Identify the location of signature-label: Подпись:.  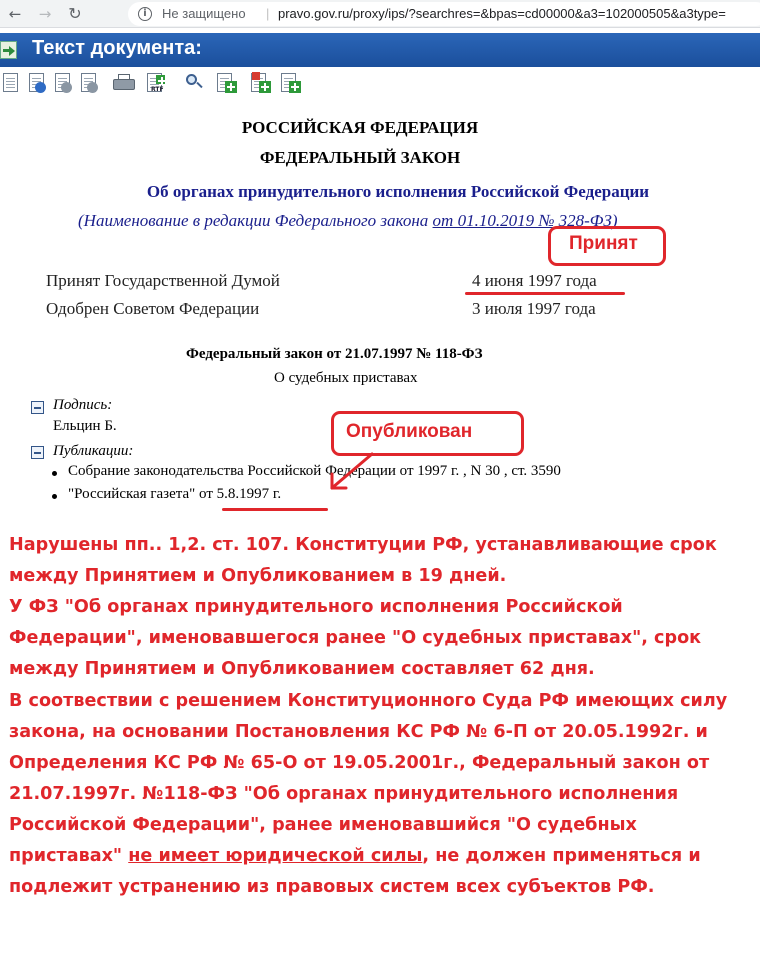
(83, 405).